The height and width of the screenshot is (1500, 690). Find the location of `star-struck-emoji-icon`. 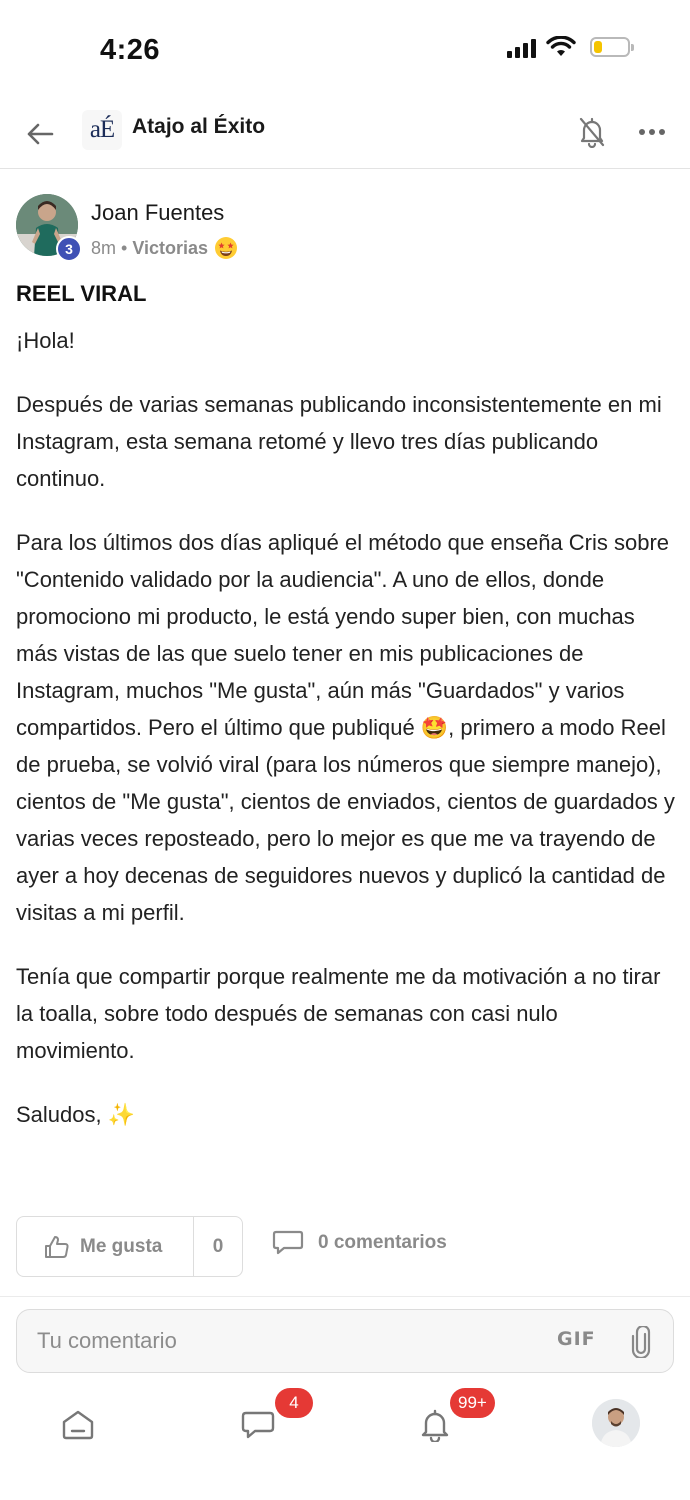

star-struck-emoji-icon is located at coordinates (226, 248).